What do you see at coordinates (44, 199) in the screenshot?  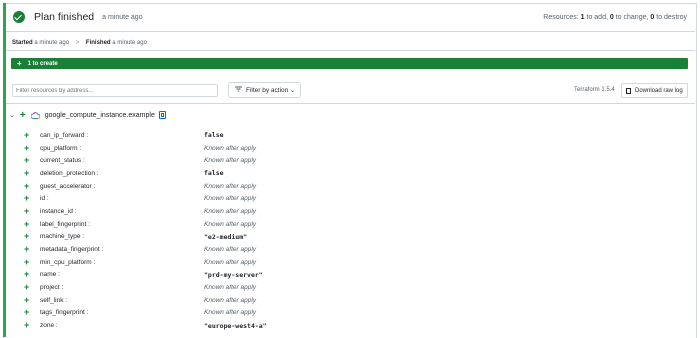 I see `attribute-key: id :` at bounding box center [44, 199].